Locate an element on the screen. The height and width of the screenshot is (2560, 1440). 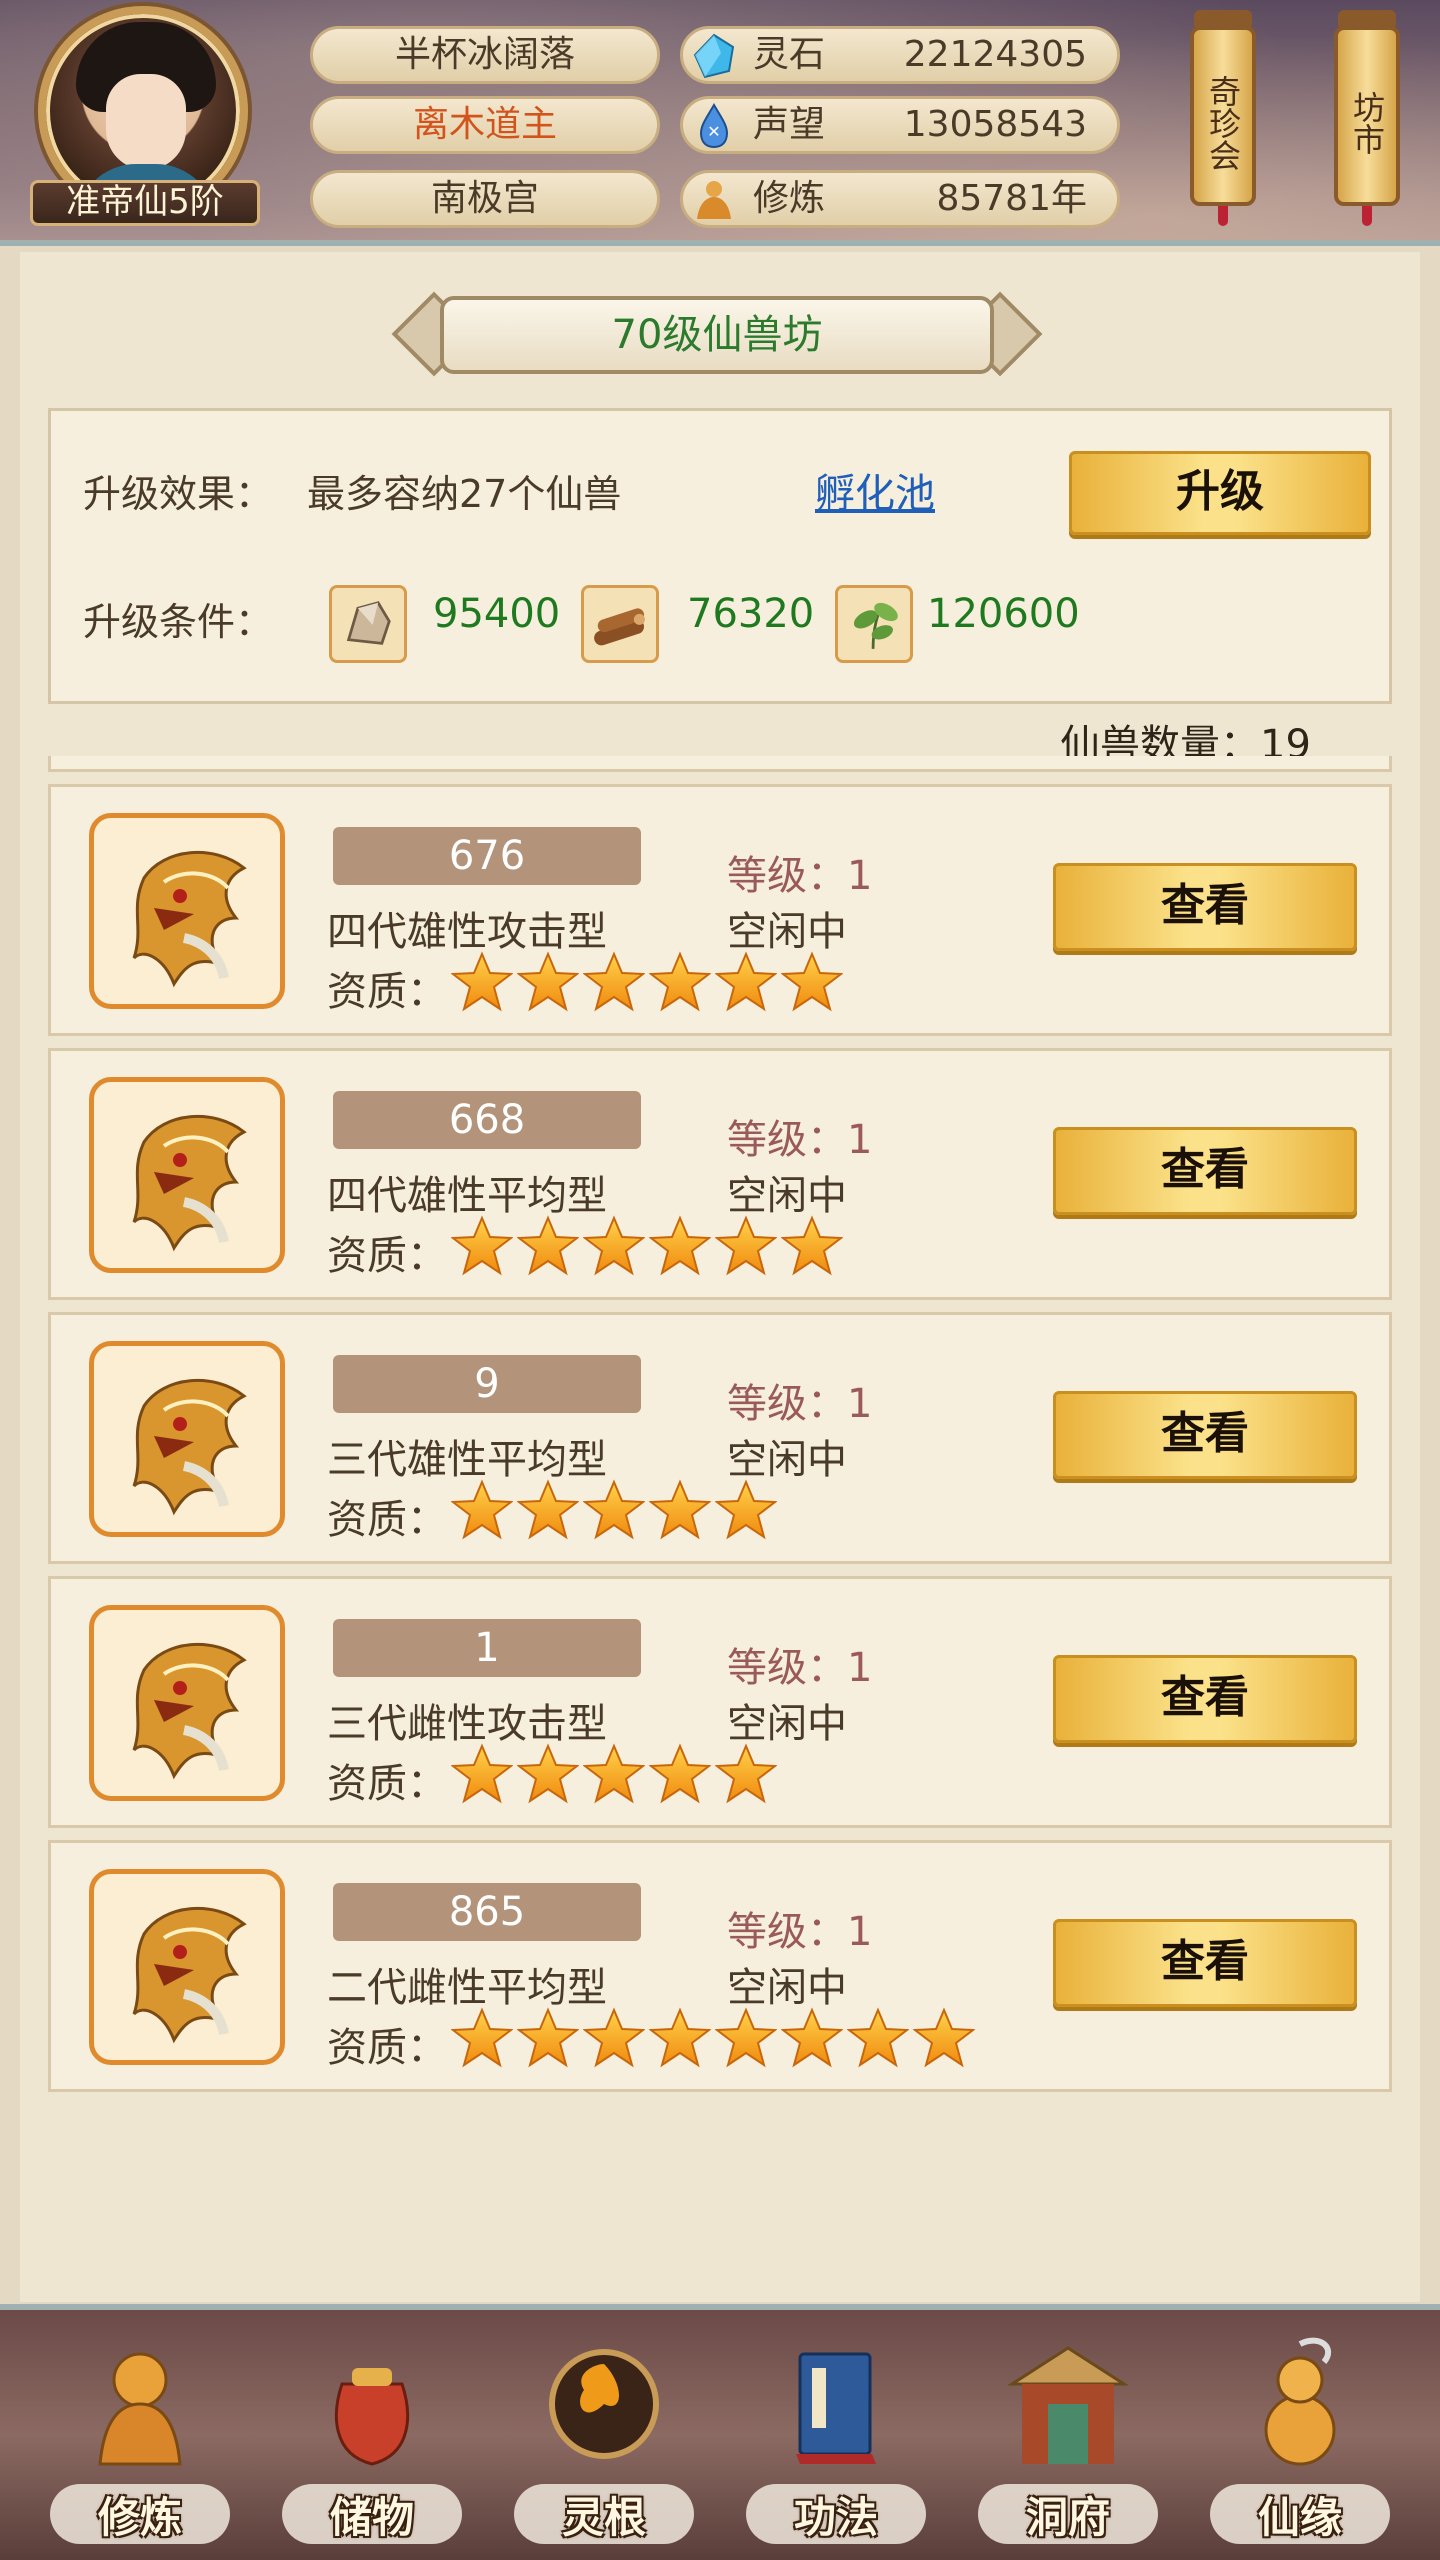
beast-card: 9 等级：1 三代雄性平均型 空闲中 资质： 查看 is located at coordinates (720, 1438).